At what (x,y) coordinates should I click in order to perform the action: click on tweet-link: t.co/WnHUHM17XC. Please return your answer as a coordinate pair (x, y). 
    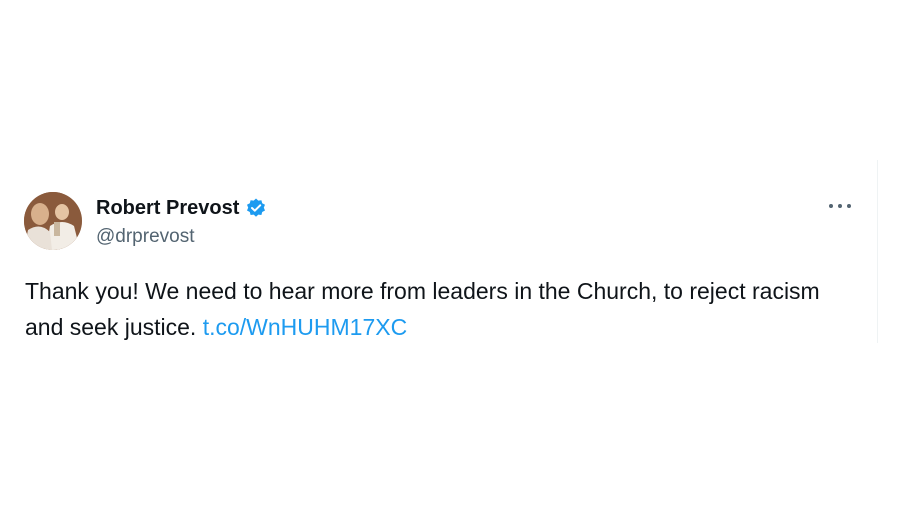
    Looking at the image, I should click on (305, 327).